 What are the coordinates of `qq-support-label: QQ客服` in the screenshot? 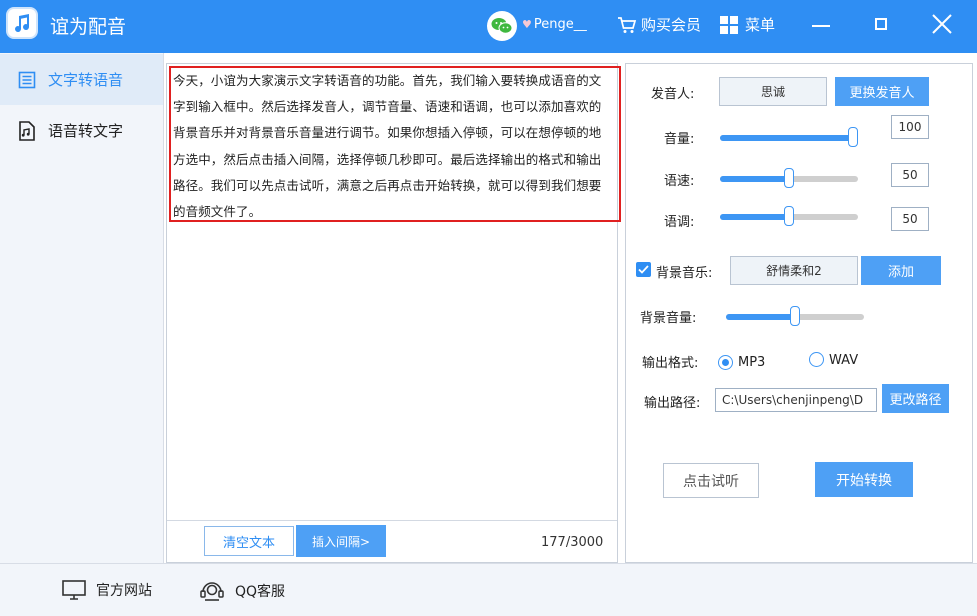 It's located at (260, 592).